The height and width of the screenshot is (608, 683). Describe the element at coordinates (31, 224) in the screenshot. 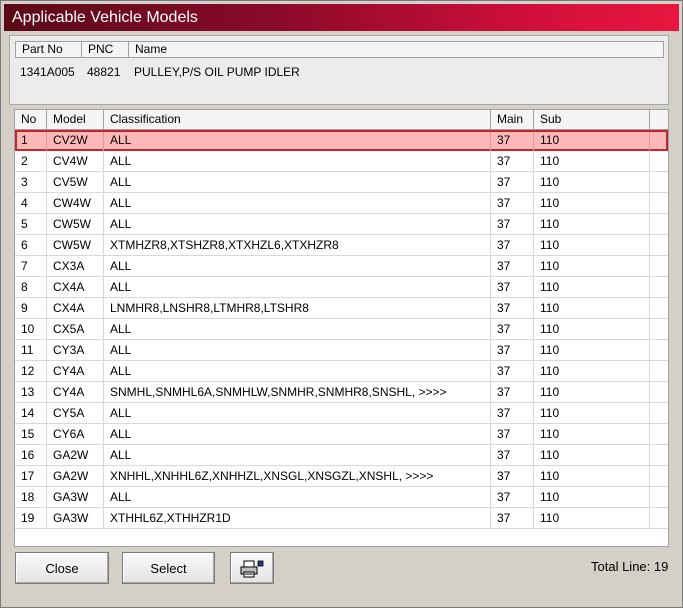

I see `cell-no: 5` at that location.